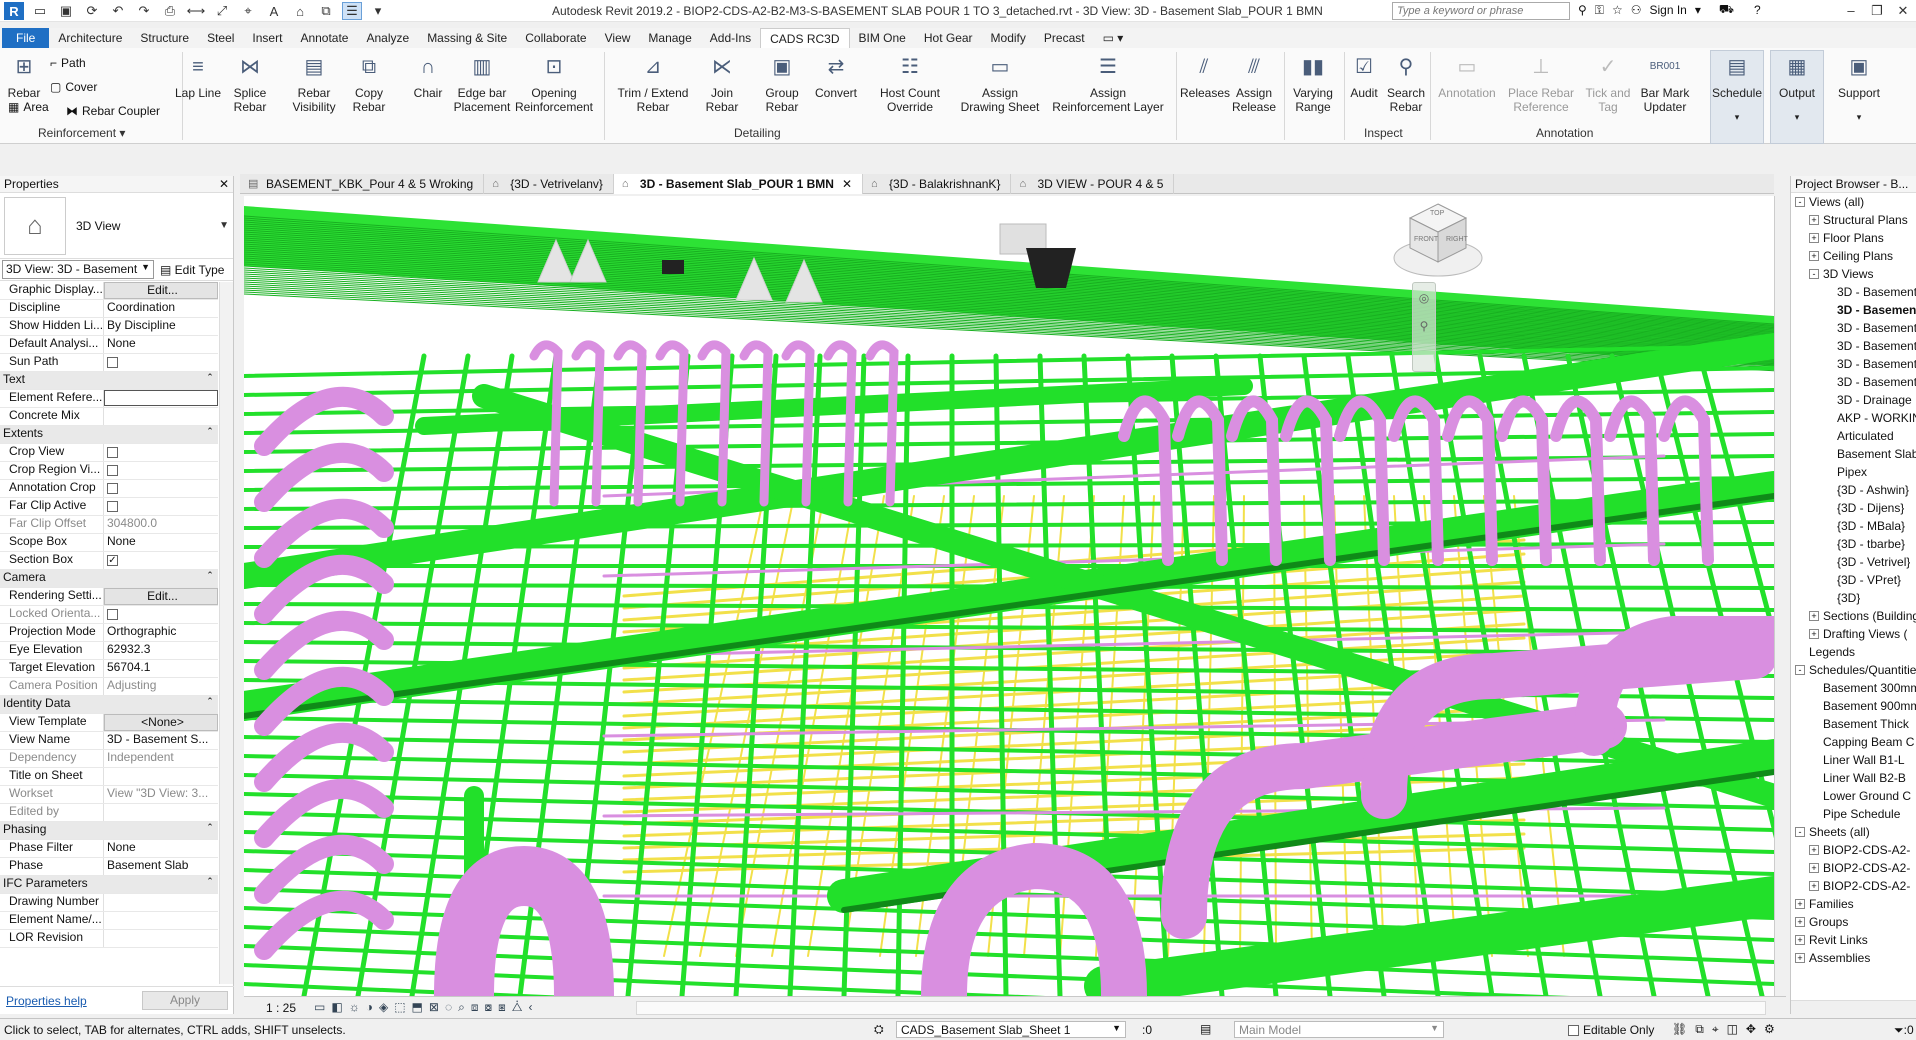 The height and width of the screenshot is (1040, 1916). Describe the element at coordinates (1853, 886) in the screenshot. I see `browser-node: + BIOP2-CDS-A2-` at that location.